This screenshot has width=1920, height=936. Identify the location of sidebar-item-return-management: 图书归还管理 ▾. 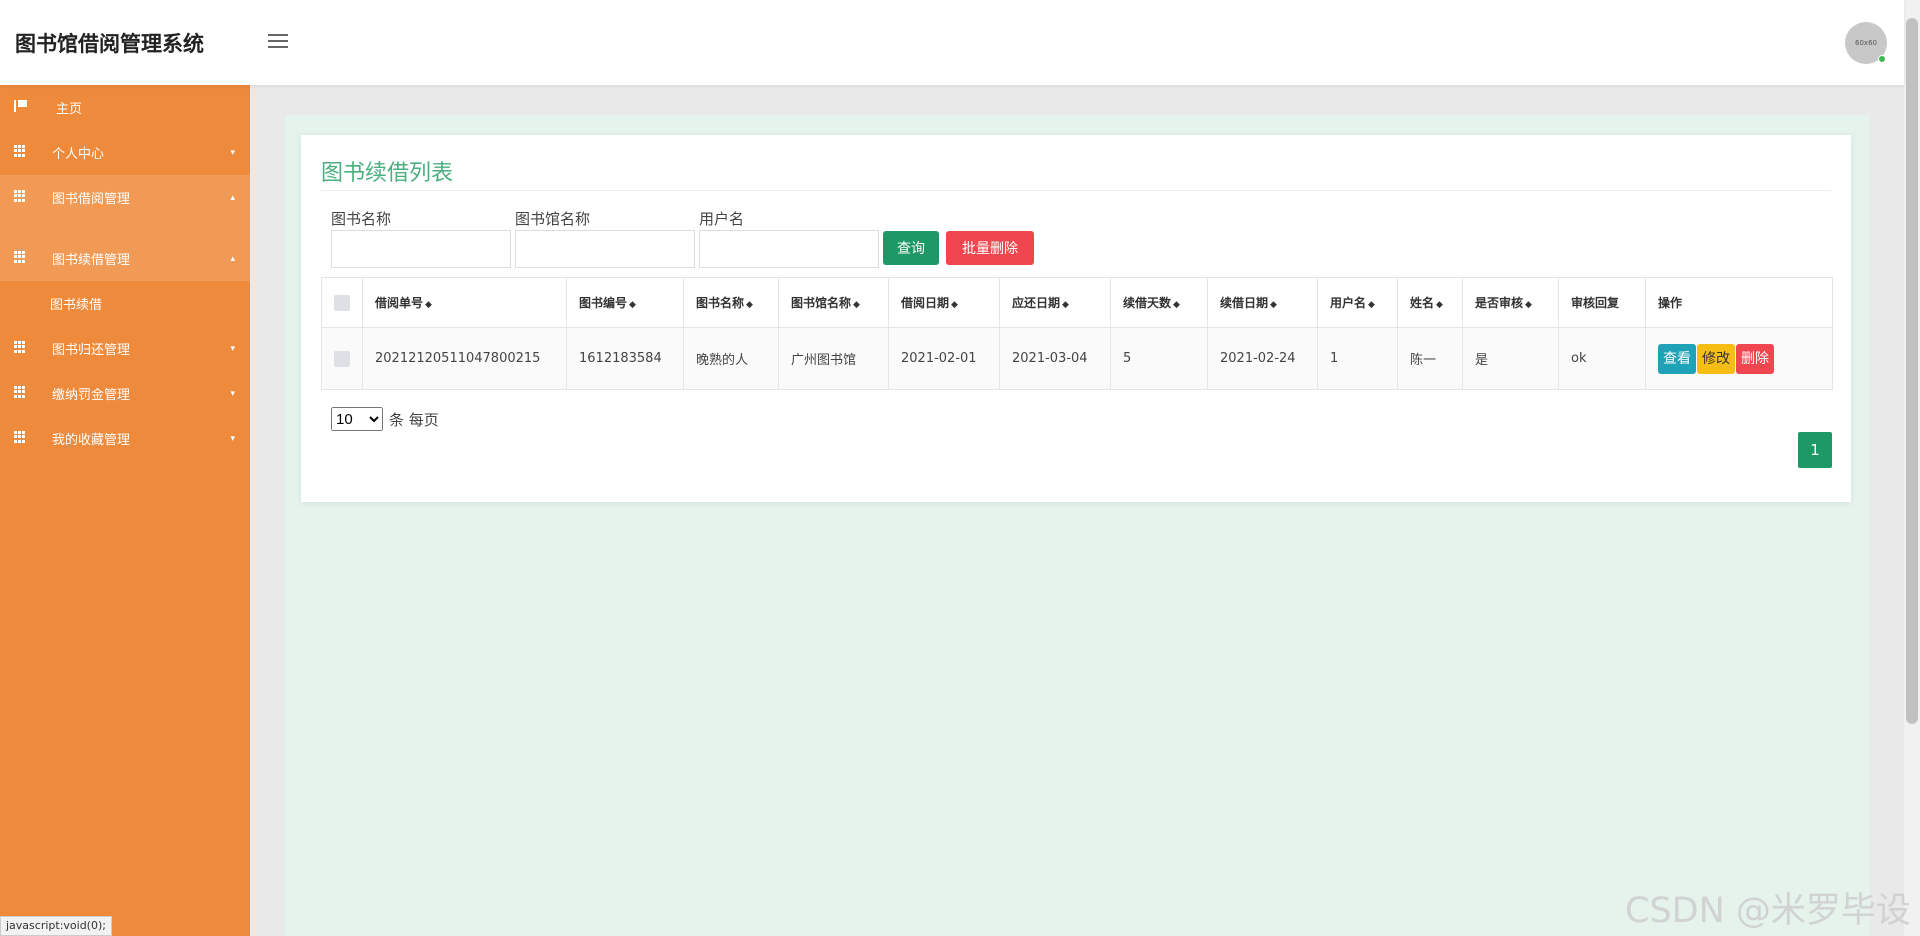
(125, 348).